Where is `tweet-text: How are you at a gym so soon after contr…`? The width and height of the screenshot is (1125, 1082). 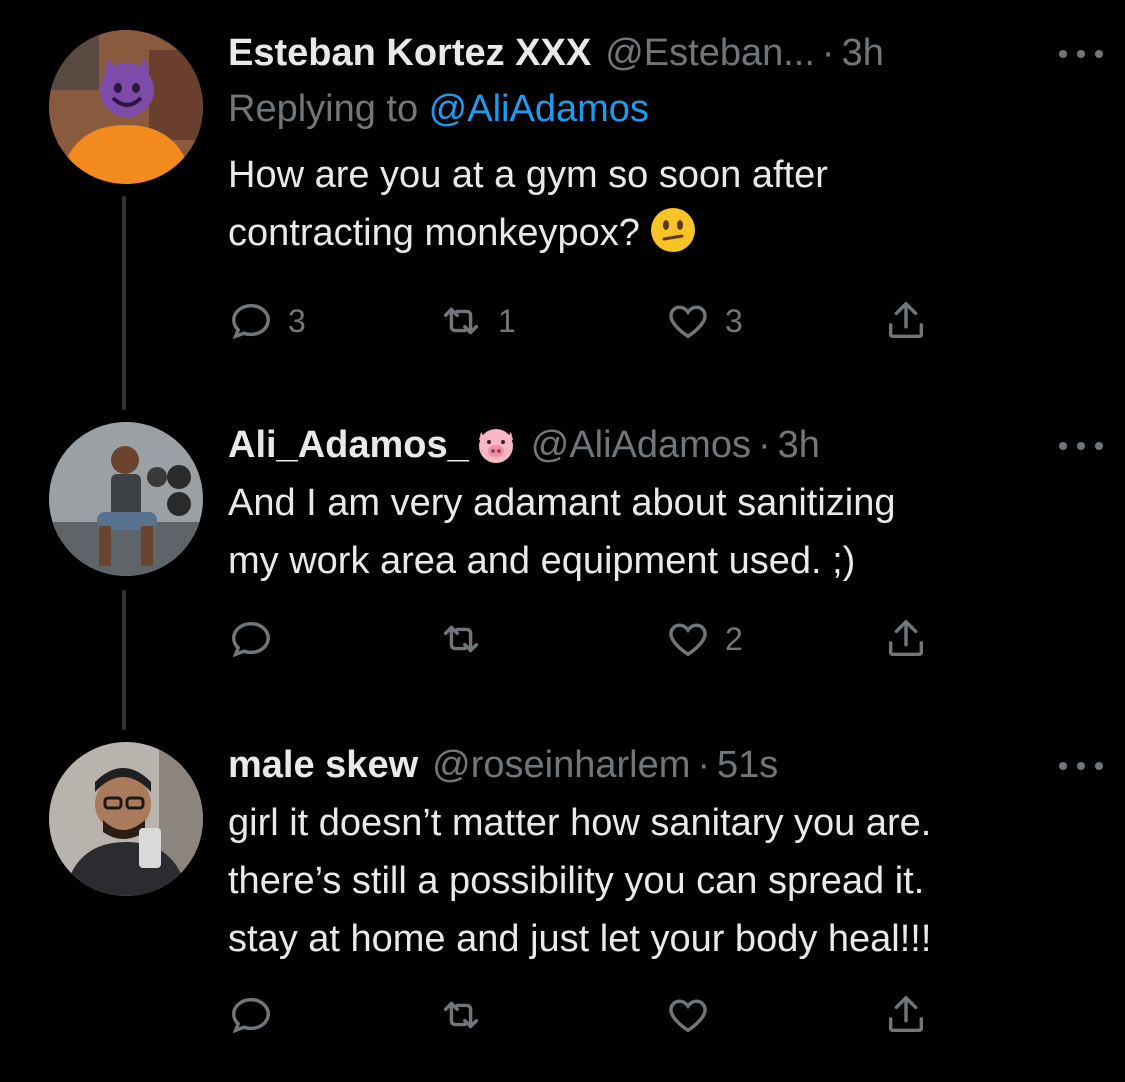 tweet-text: How are you at a gym so soon after contr… is located at coordinates (656, 204).